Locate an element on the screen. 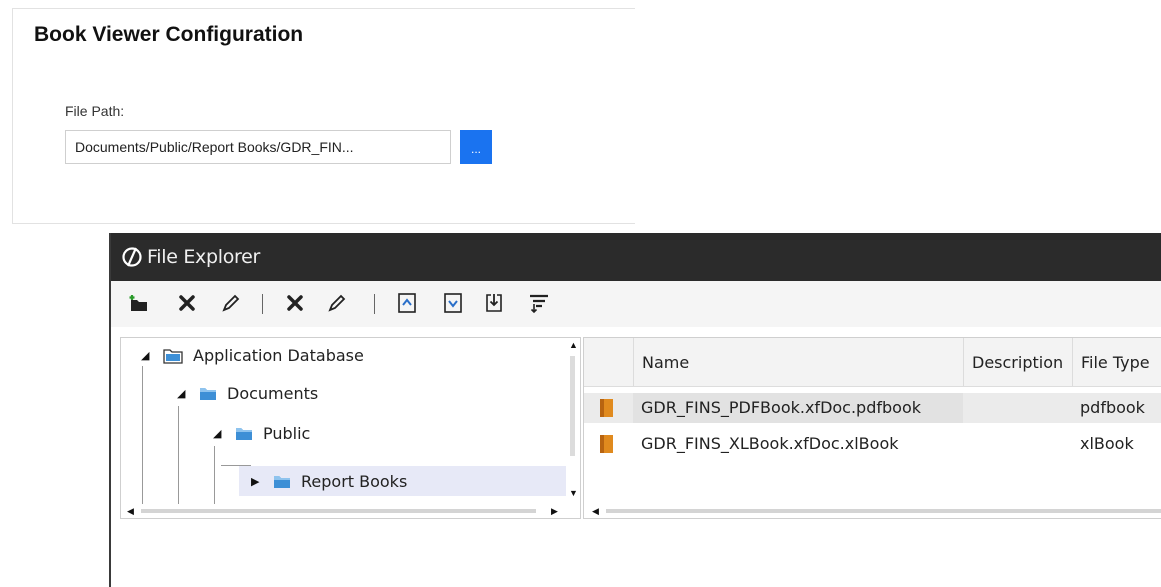 This screenshot has width=1161, height=587. download-icon is located at coordinates (453, 303).